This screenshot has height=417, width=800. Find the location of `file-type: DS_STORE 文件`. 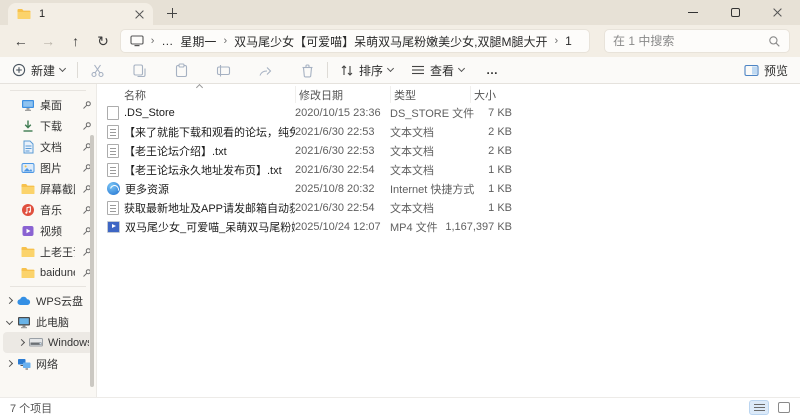

file-type: DS_STORE 文件 is located at coordinates (432, 113).